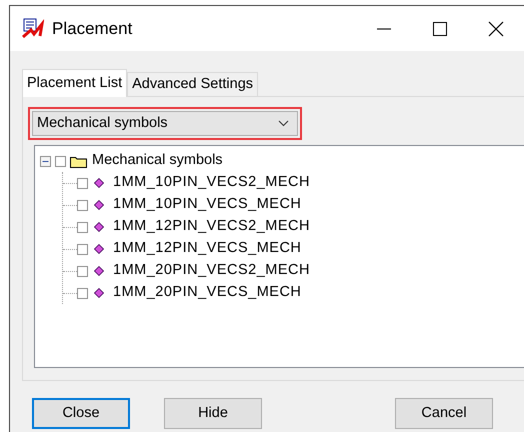 This screenshot has width=524, height=432. What do you see at coordinates (213, 413) in the screenshot?
I see `dialog-button: Hide` at bounding box center [213, 413].